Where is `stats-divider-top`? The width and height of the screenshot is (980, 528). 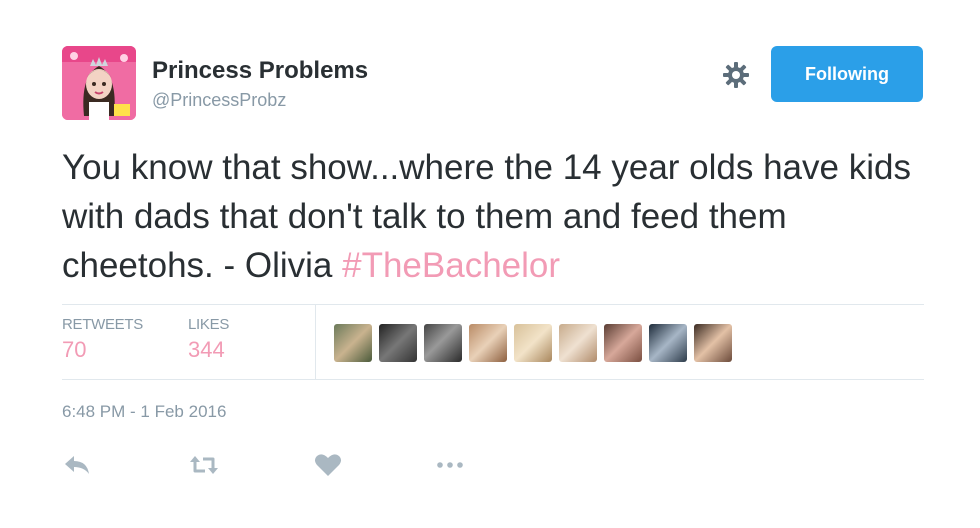
stats-divider-top is located at coordinates (493, 304).